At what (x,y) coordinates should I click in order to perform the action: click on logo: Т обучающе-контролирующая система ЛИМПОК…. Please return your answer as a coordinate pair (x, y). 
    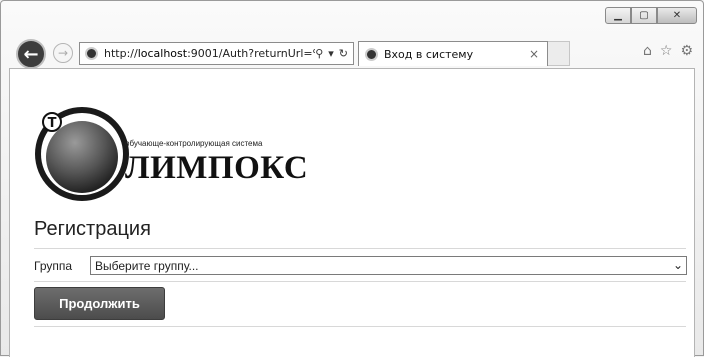
    Looking at the image, I should click on (172, 154).